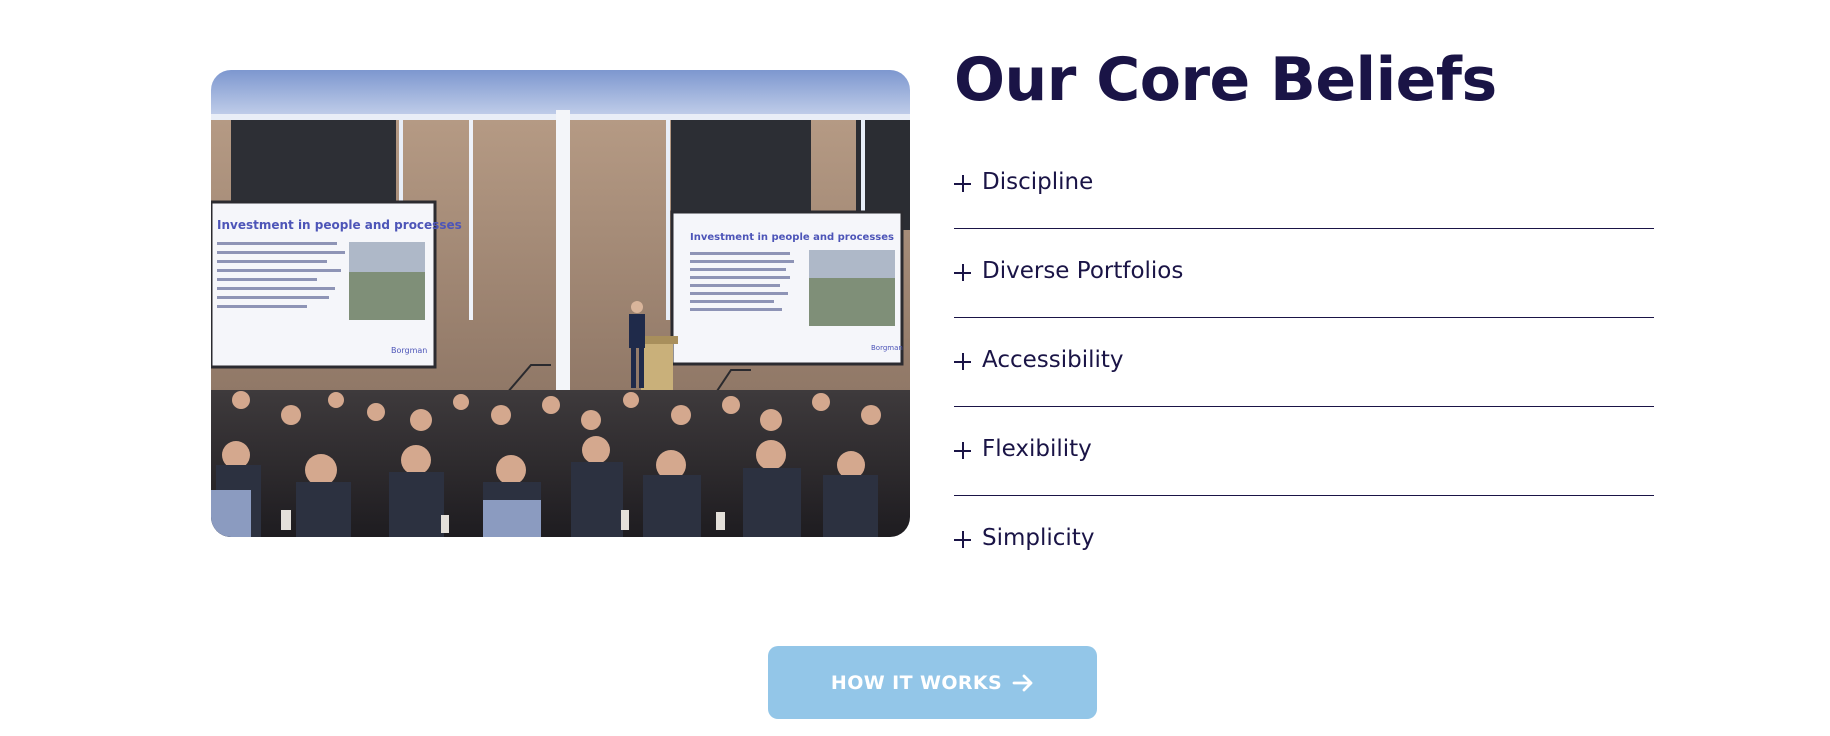  I want to click on accordion-item-accessibility: Accessibility, so click(1304, 363).